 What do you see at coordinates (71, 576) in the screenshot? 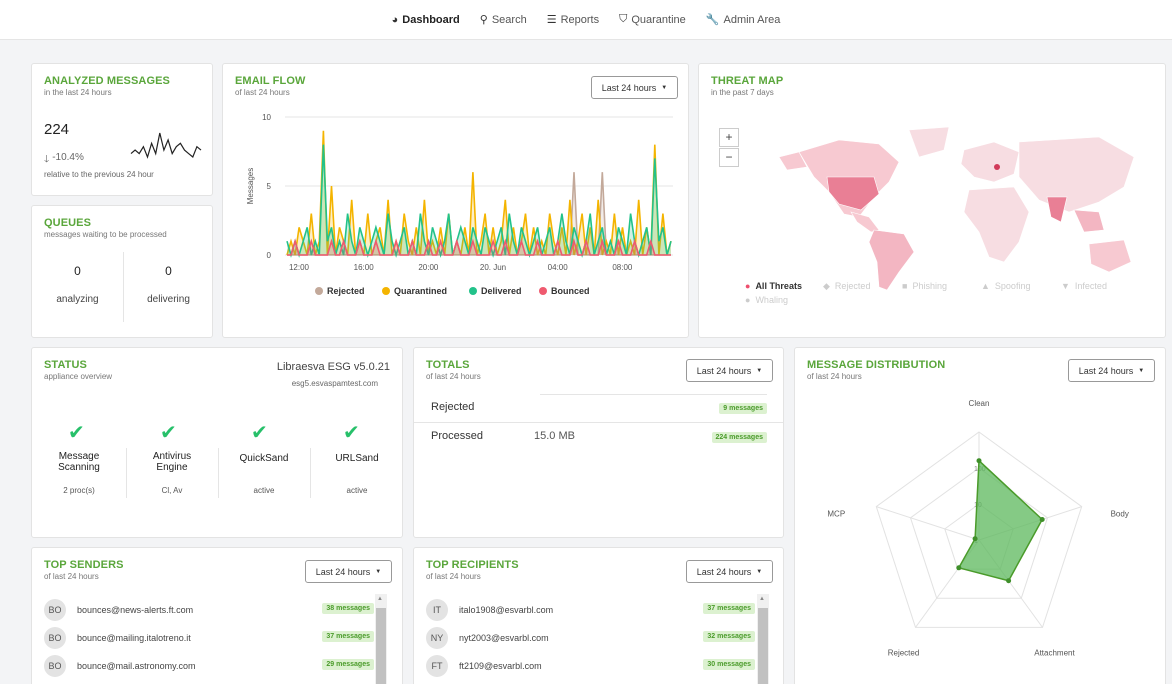
I see `top-senders-subtitle: of last 24 hours` at bounding box center [71, 576].